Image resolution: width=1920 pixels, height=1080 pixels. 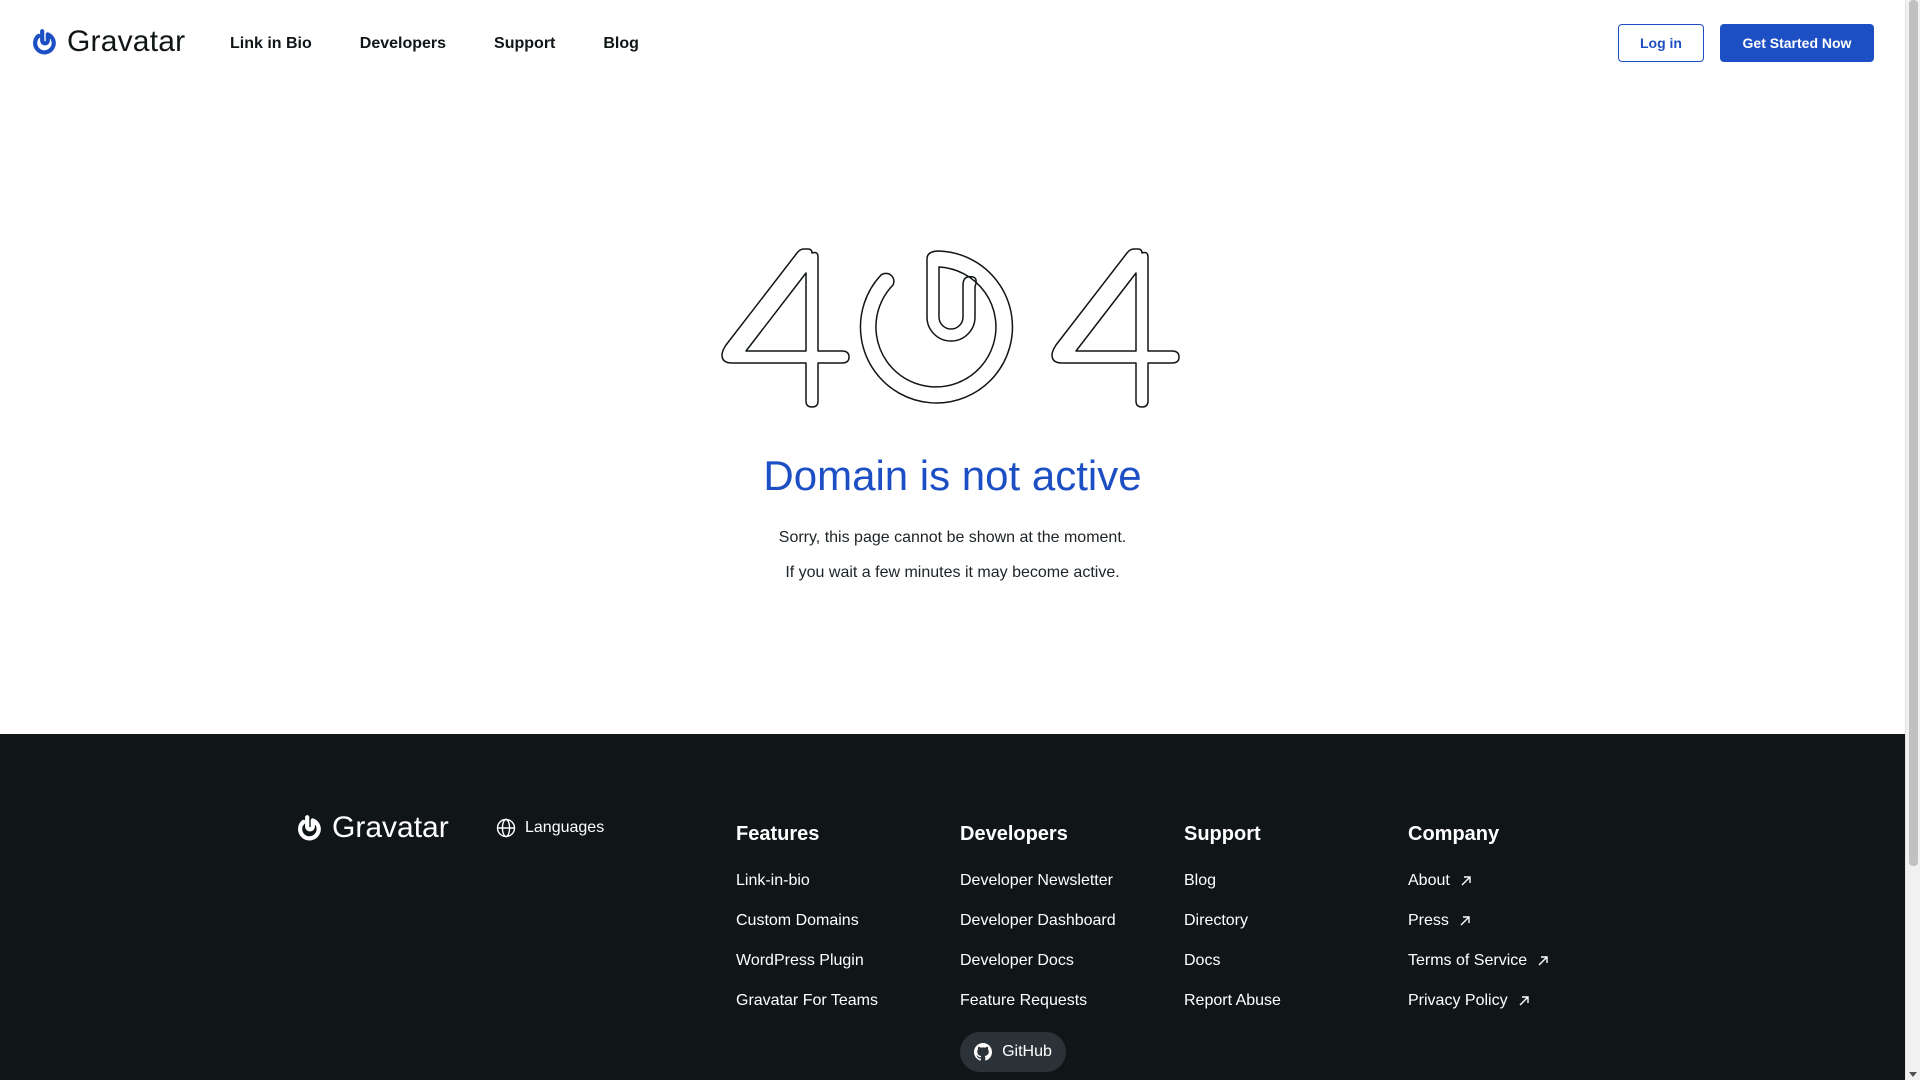 I want to click on footer-link-external: About, so click(x=1478, y=881).